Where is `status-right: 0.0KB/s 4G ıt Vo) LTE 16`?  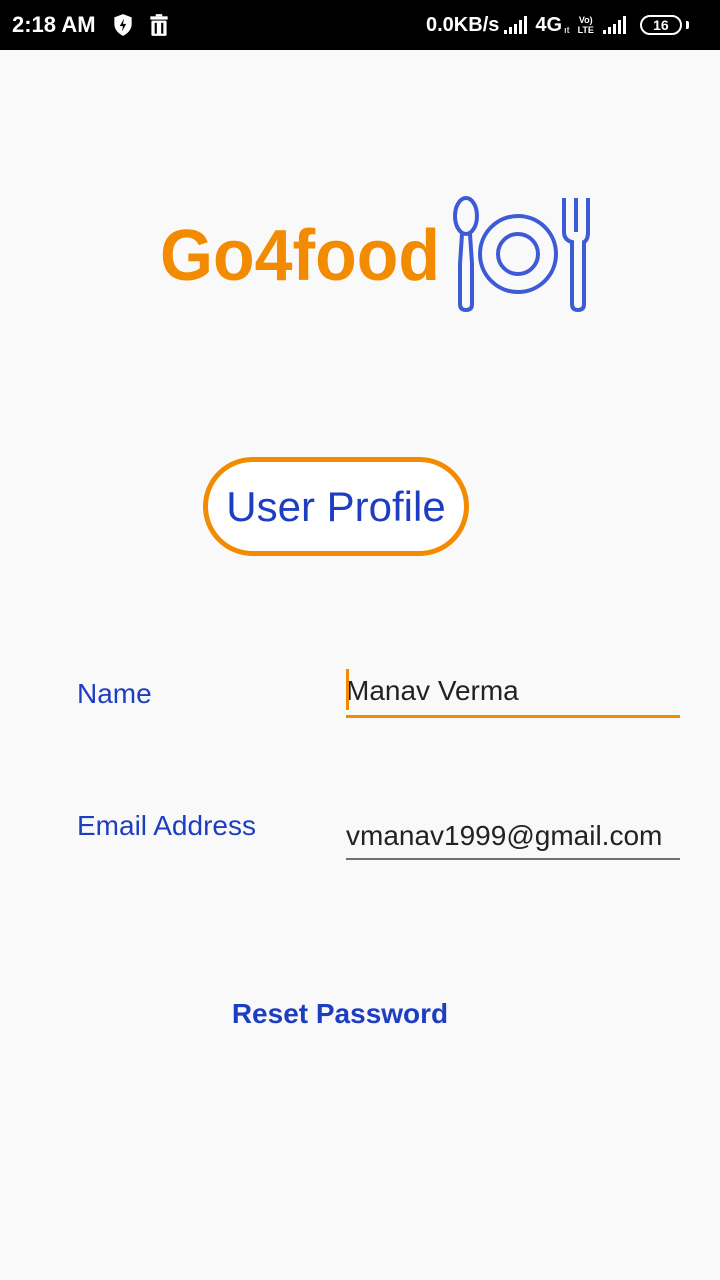 status-right: 0.0KB/s 4G ıt Vo) LTE 16 is located at coordinates (557, 25).